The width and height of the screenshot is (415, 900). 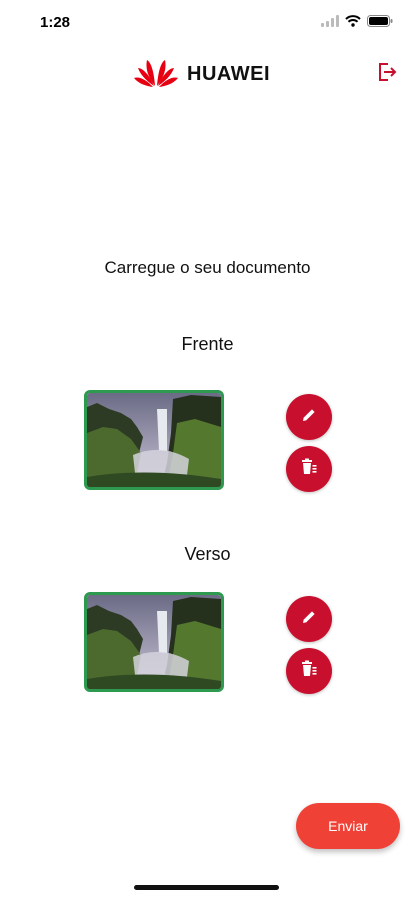 What do you see at coordinates (154, 440) in the screenshot?
I see `front-document-image` at bounding box center [154, 440].